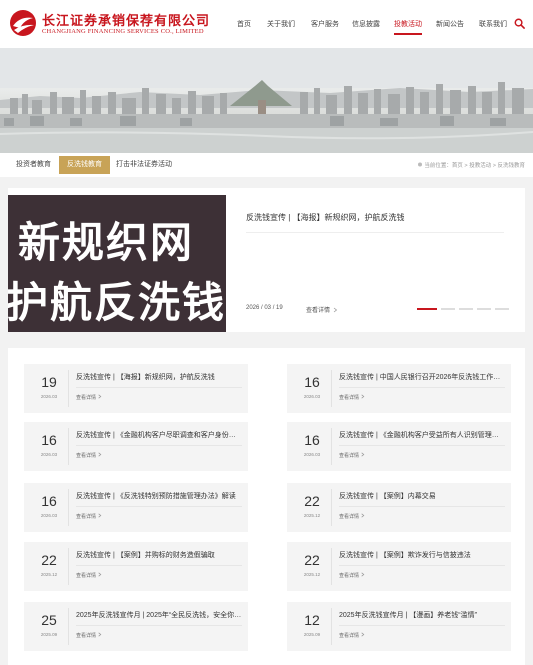 The width and height of the screenshot is (533, 665). I want to click on breadcrumb-prefix: 当前位置：, so click(438, 166).